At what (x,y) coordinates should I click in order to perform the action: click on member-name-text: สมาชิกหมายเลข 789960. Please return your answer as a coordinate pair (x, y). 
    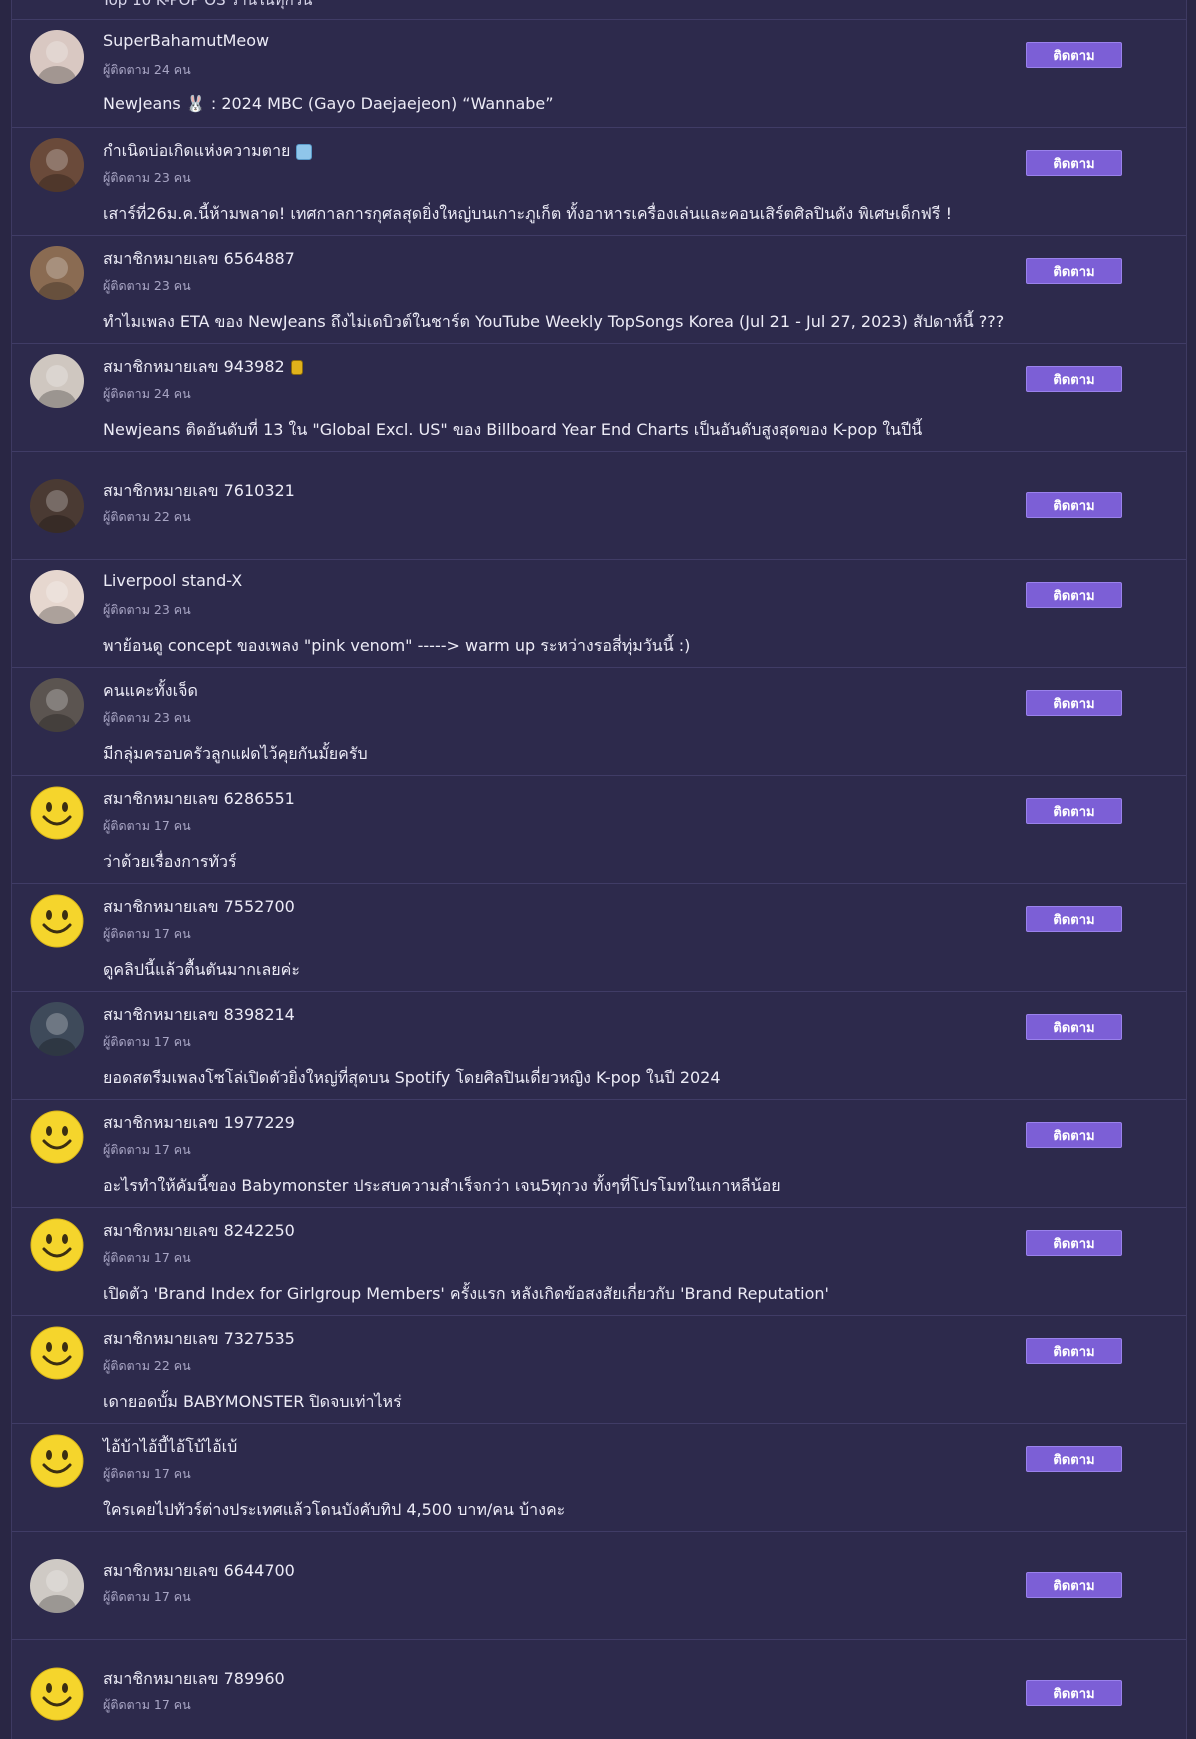
    Looking at the image, I should click on (194, 1679).